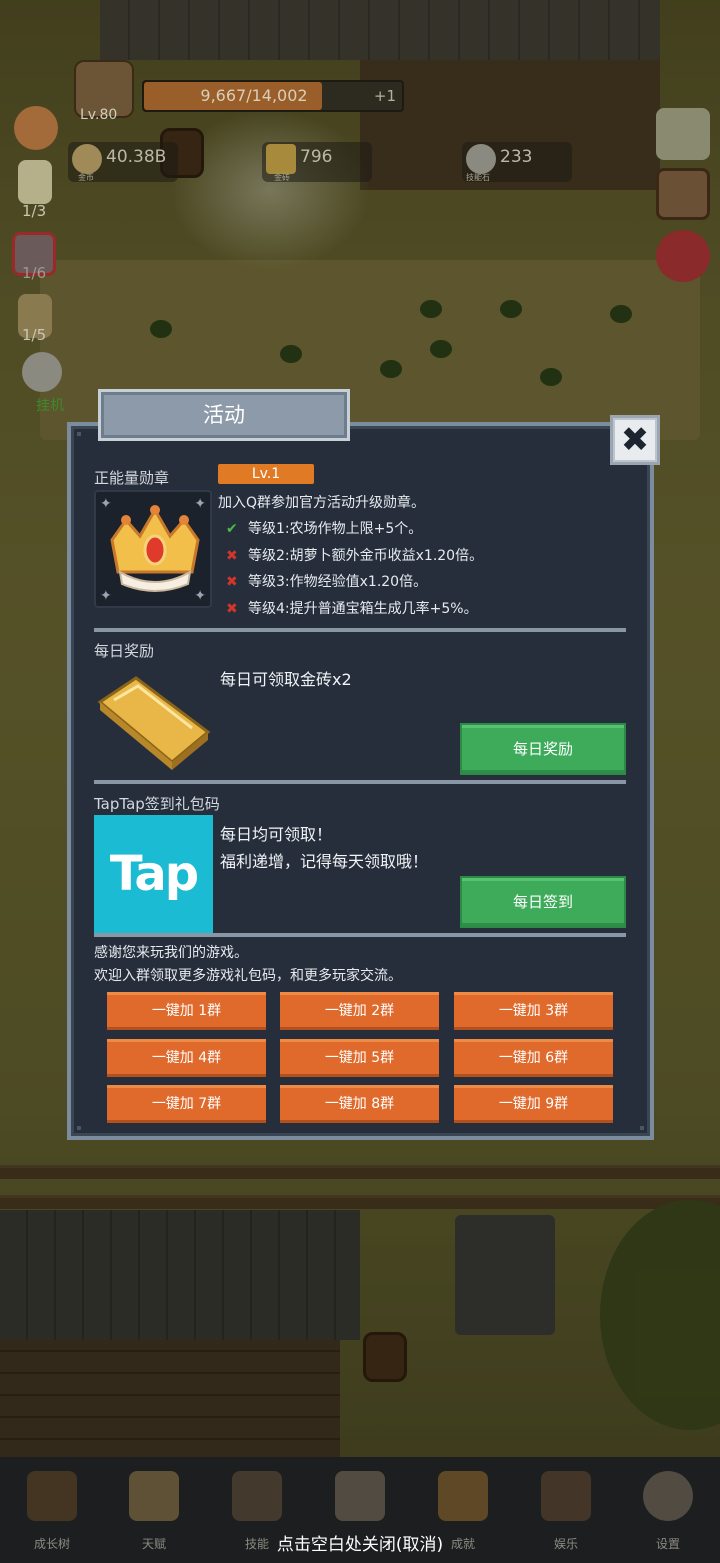 The width and height of the screenshot is (720, 1563). I want to click on stone-value: 233, so click(516, 157).